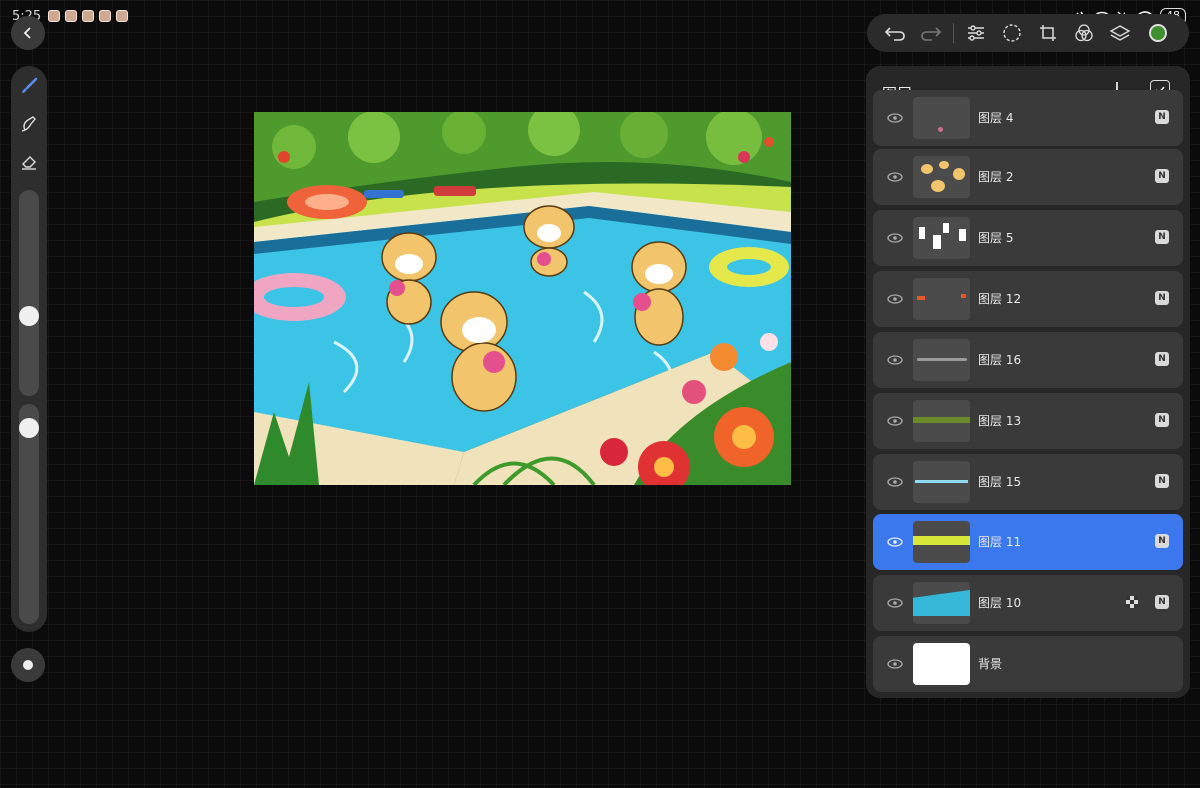  I want to click on selection-button, so click(1012, 33).